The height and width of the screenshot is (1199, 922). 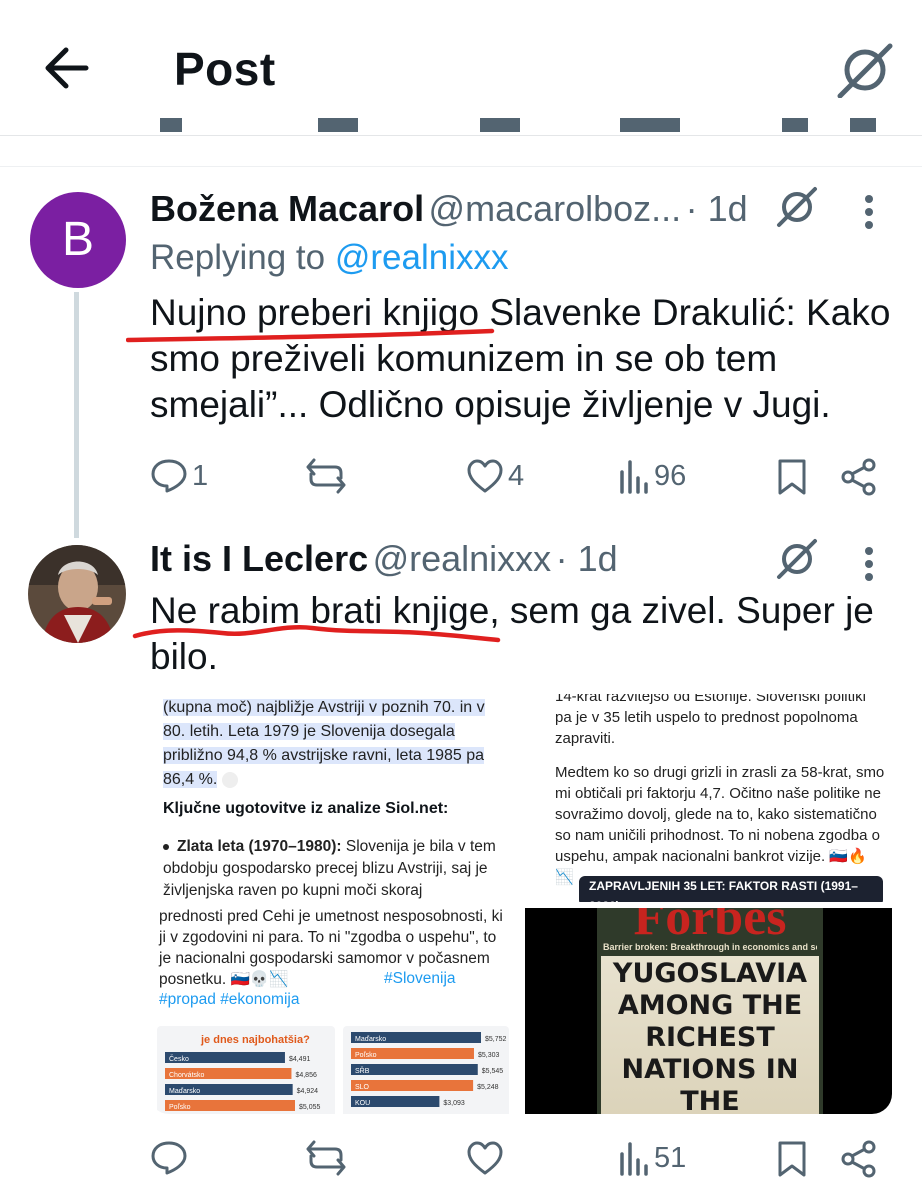 What do you see at coordinates (200, 475) in the screenshot?
I see `reply-count: 1` at bounding box center [200, 475].